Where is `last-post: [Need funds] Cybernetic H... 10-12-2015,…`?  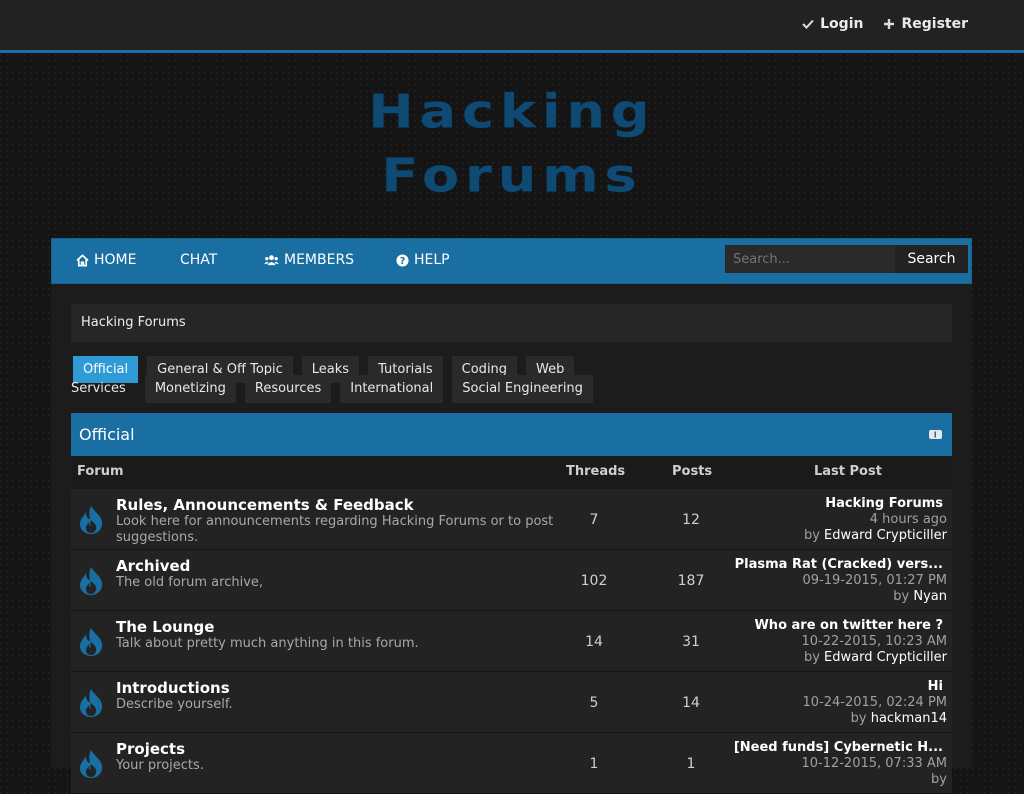
last-post: [Need funds] Cybernetic H... 10-12-2015,… is located at coordinates (840, 764).